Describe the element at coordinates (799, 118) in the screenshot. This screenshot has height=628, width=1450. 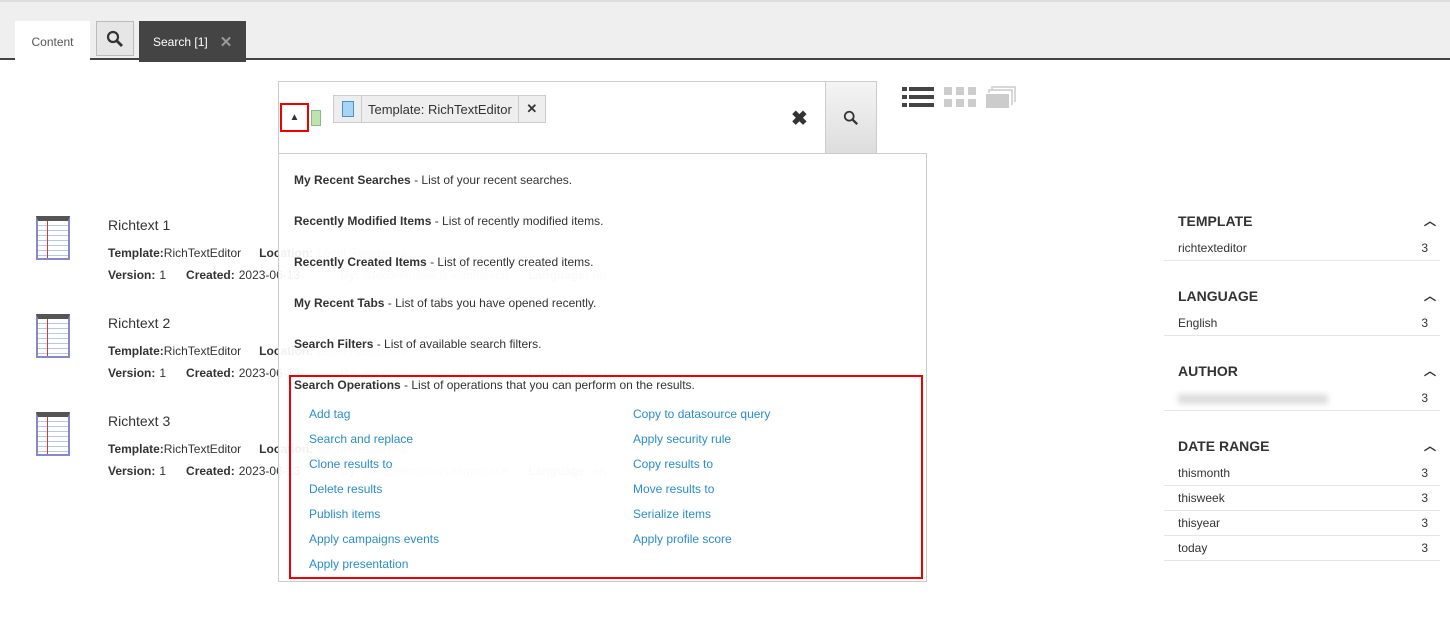
I see `clear-search-button: ✖` at that location.